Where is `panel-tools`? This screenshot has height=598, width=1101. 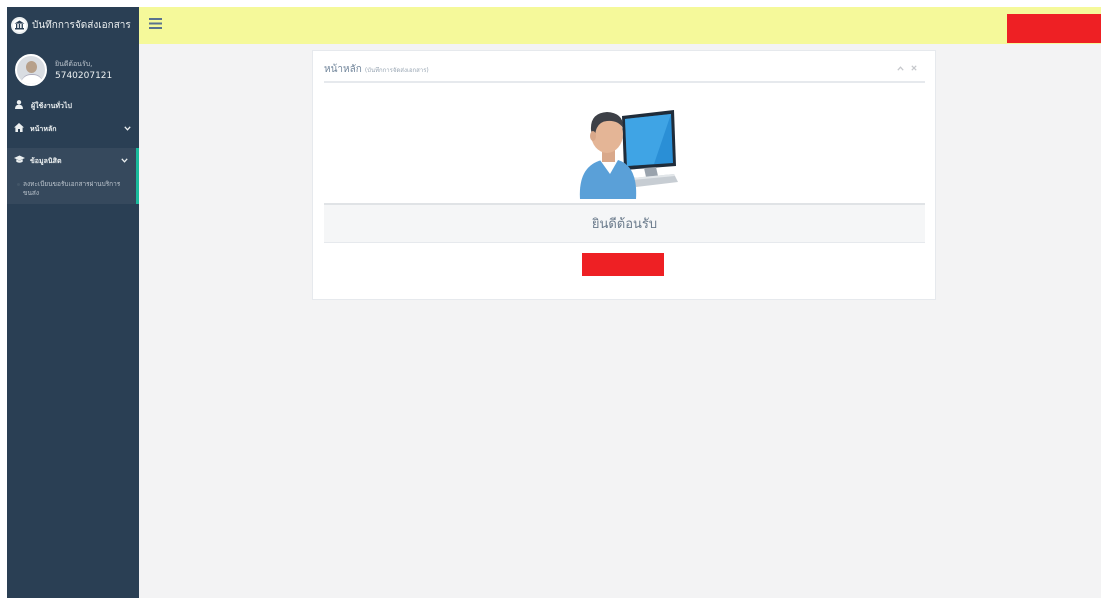
panel-tools is located at coordinates (907, 68).